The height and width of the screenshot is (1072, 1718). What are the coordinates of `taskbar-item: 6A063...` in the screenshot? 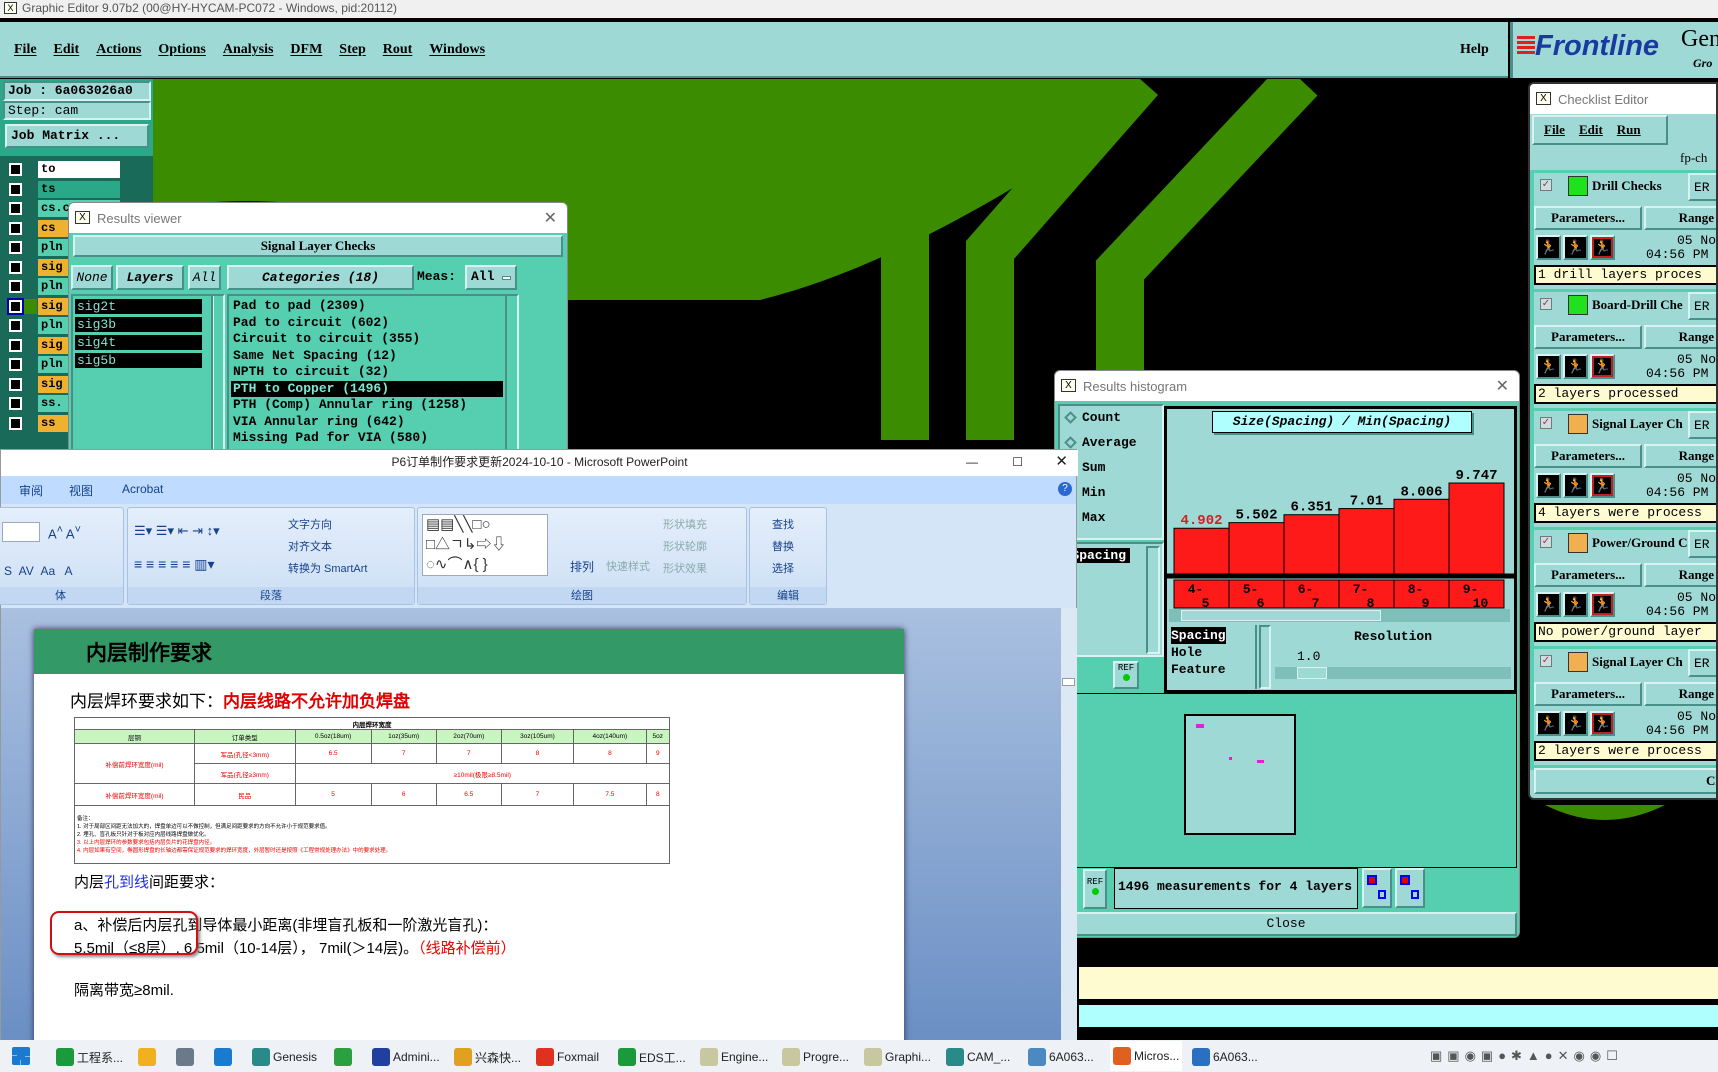 It's located at (1225, 1057).